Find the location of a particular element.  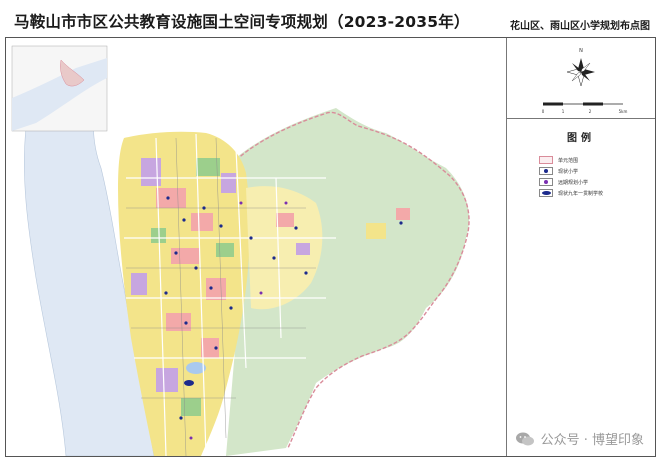

svg-text: N is located at coordinates (581, 51).